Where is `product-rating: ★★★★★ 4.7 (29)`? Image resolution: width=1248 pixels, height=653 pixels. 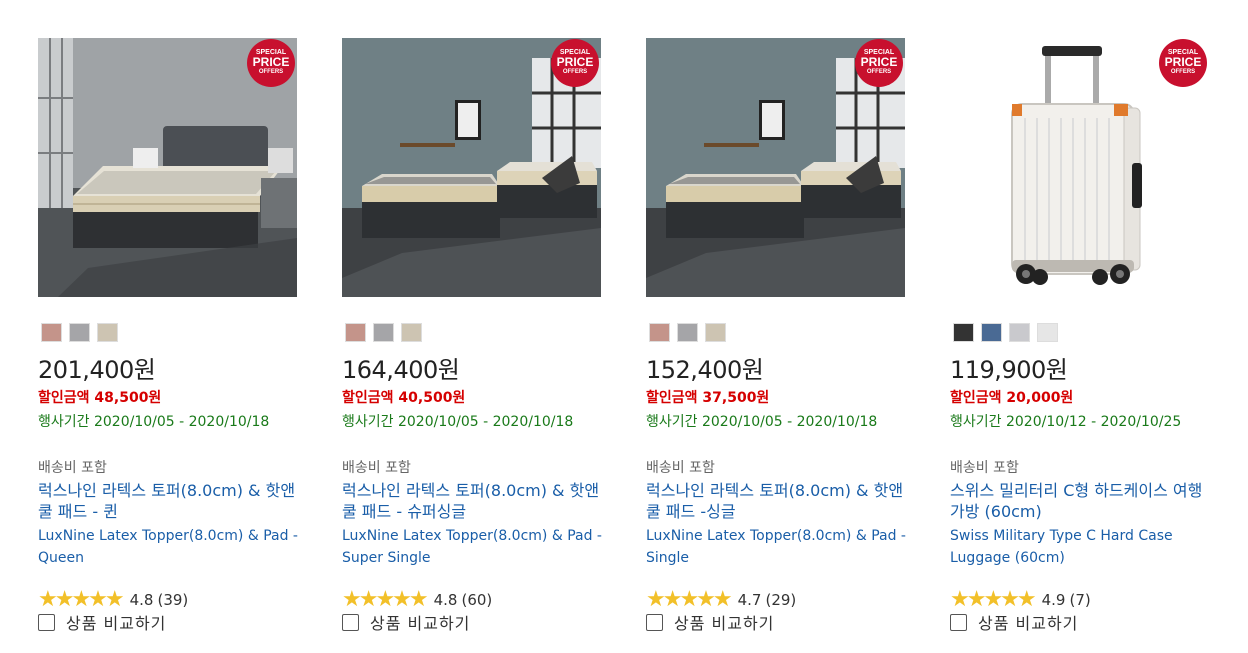
product-rating: ★★★★★ 4.7 (29) is located at coordinates (721, 600).